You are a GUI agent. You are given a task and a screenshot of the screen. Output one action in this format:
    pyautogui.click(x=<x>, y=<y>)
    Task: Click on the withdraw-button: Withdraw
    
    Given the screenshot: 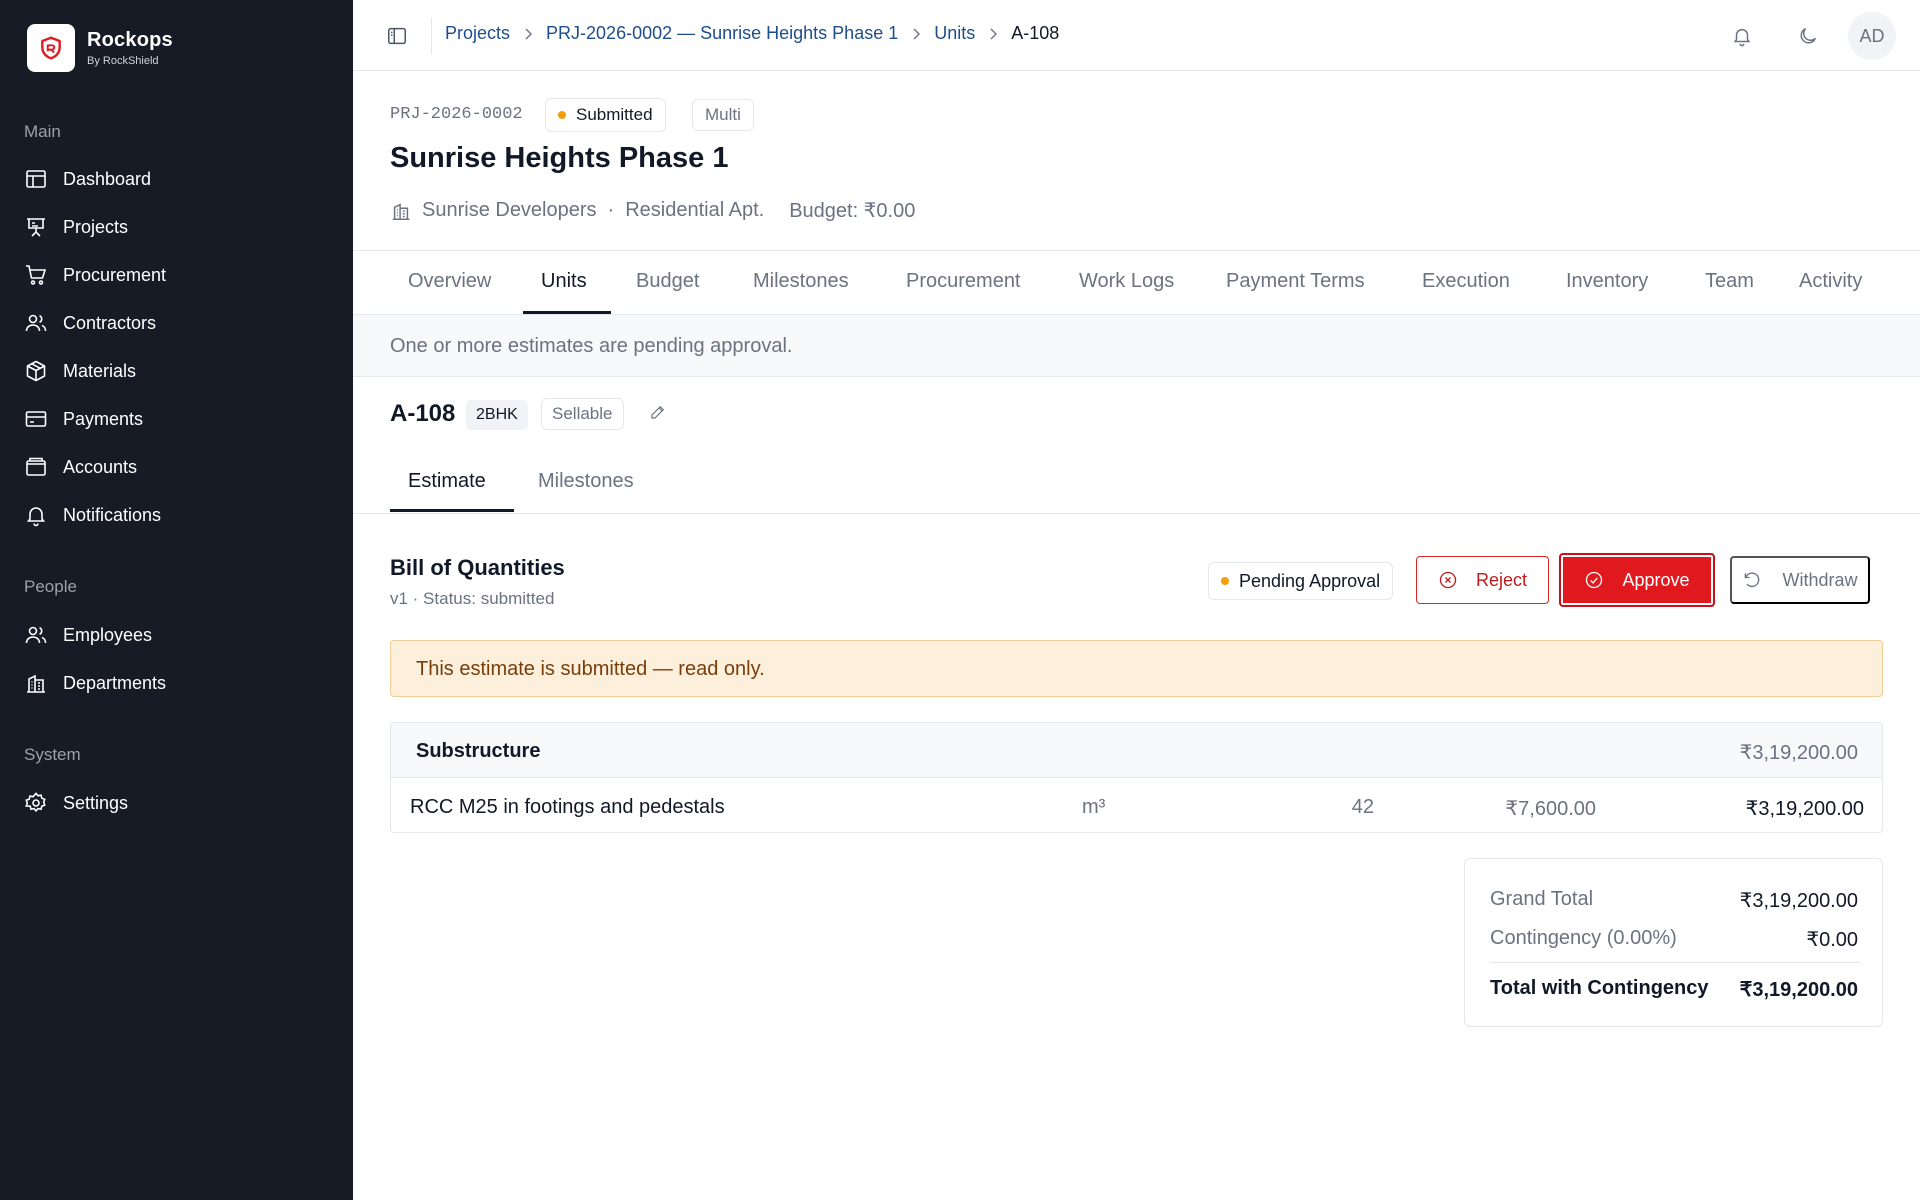 What is the action you would take?
    pyautogui.click(x=1800, y=580)
    